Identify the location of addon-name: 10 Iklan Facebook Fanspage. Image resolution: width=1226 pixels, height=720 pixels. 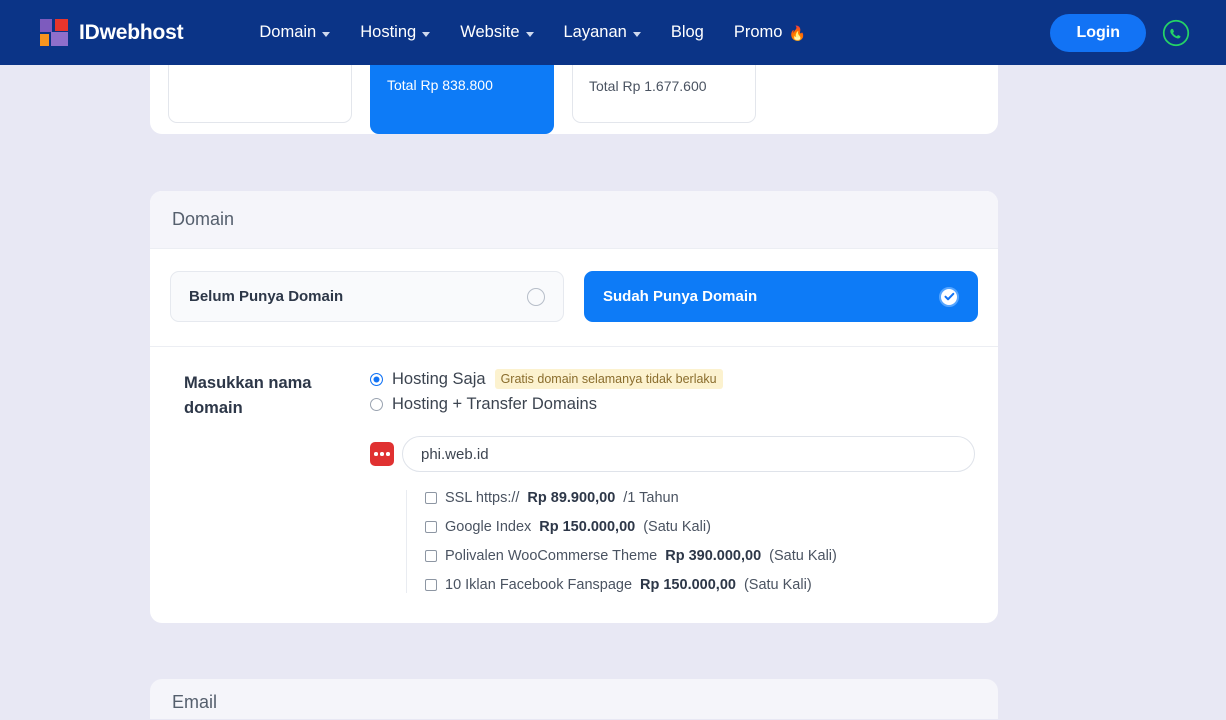
(539, 585).